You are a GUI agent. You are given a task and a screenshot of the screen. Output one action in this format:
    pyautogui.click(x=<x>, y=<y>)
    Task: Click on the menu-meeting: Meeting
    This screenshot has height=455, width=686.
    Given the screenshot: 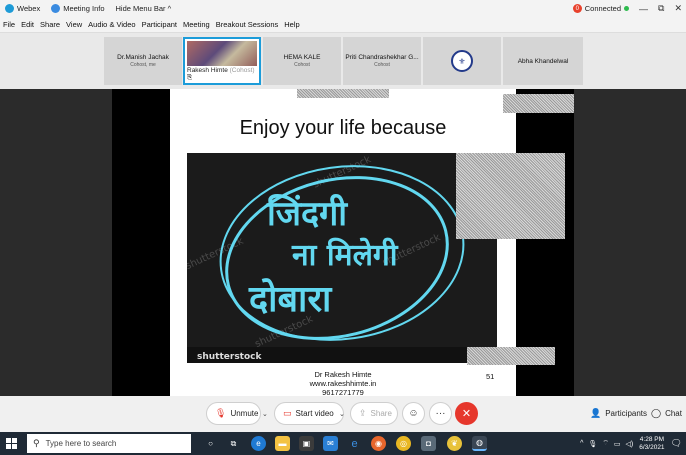 What is the action you would take?
    pyautogui.click(x=196, y=24)
    